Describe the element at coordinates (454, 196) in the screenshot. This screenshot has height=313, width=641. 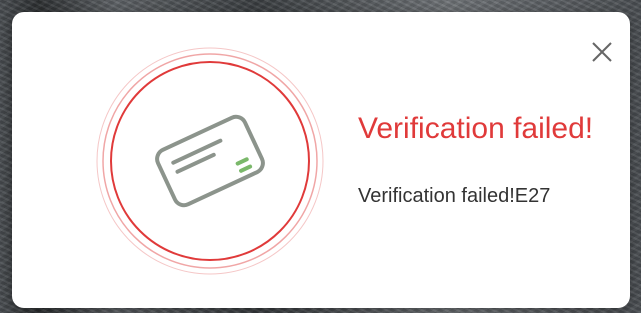
I see `dialog-message: Verification failed!E27` at that location.